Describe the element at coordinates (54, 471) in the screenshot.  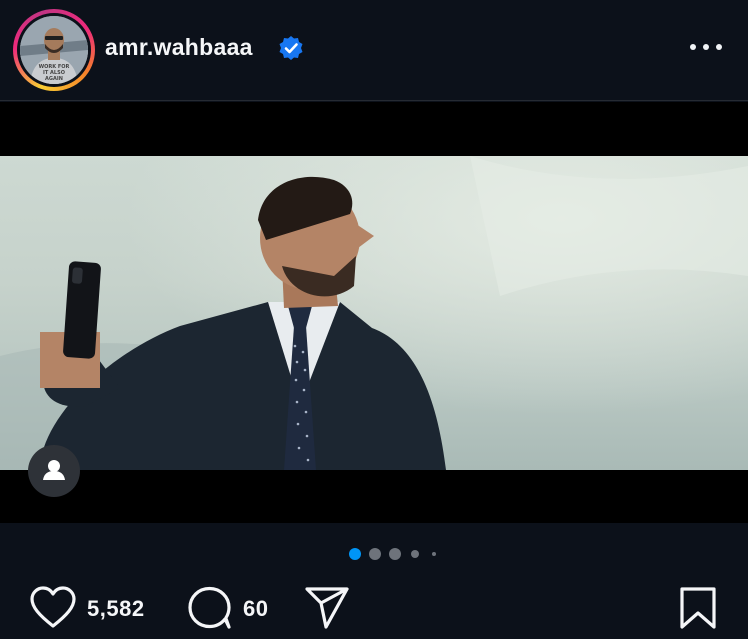
I see `user-tag-icon` at that location.